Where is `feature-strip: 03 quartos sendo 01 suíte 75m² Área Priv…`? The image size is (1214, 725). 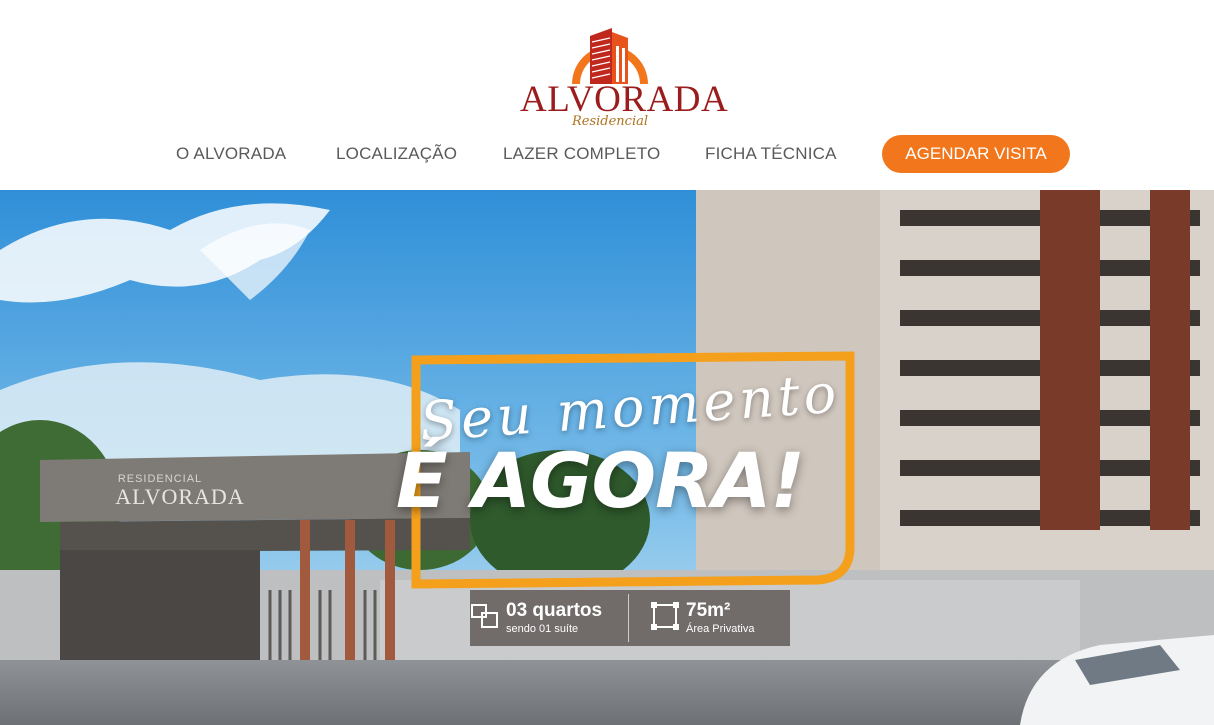
feature-strip: 03 quartos sendo 01 suíte 75m² Área Priv… is located at coordinates (630, 618).